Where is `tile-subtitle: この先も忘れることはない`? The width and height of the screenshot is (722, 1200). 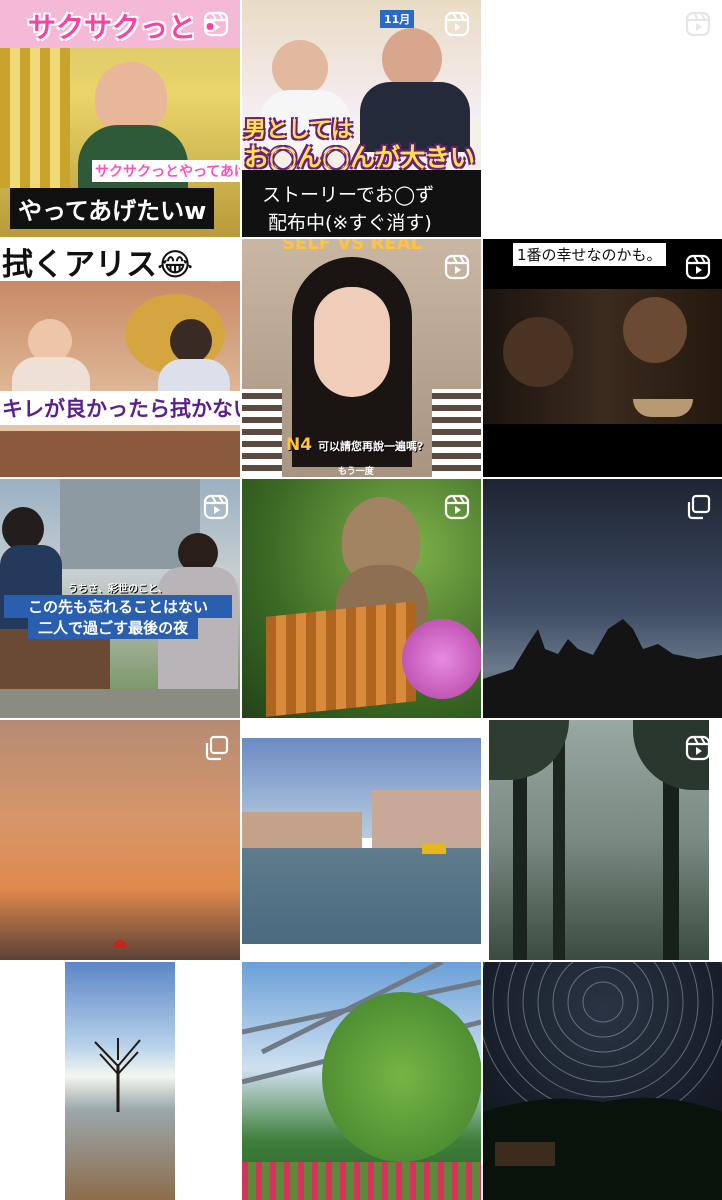
tile-subtitle: この先も忘れることはない is located at coordinates (118, 606).